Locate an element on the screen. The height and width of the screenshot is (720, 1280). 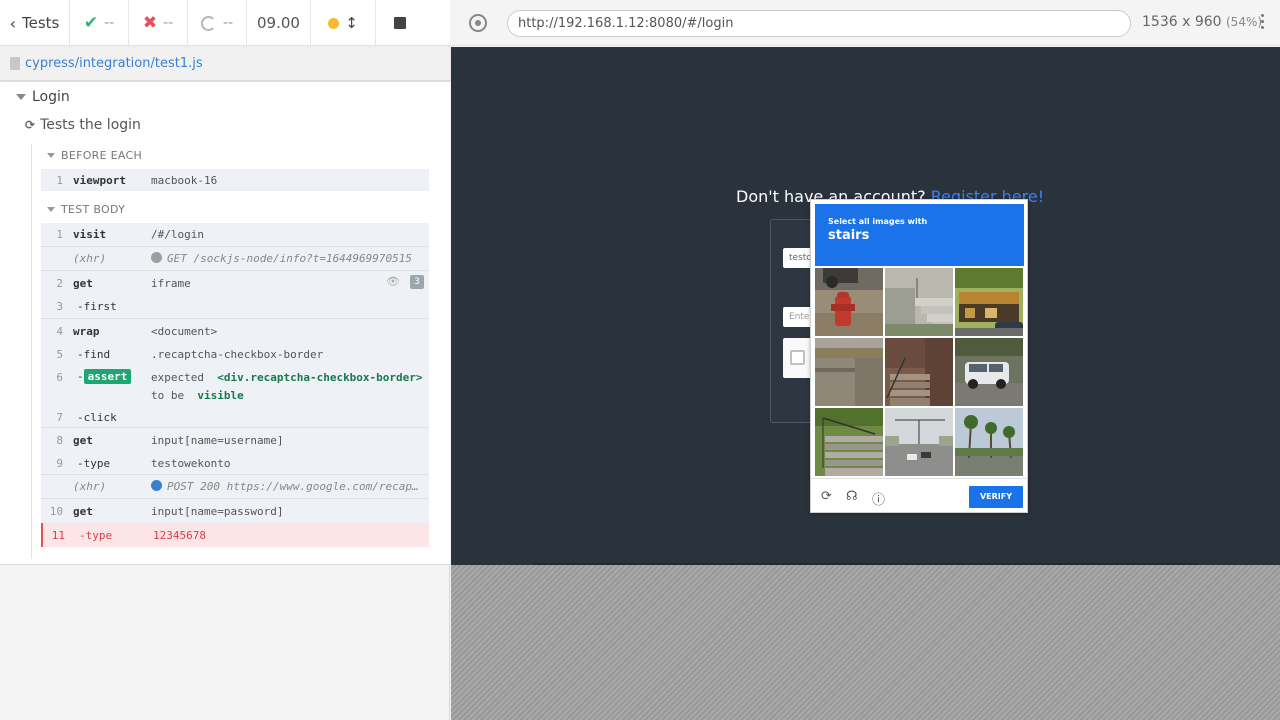
test-body-hook-title: TEST BODY is located at coordinates (86, 209).